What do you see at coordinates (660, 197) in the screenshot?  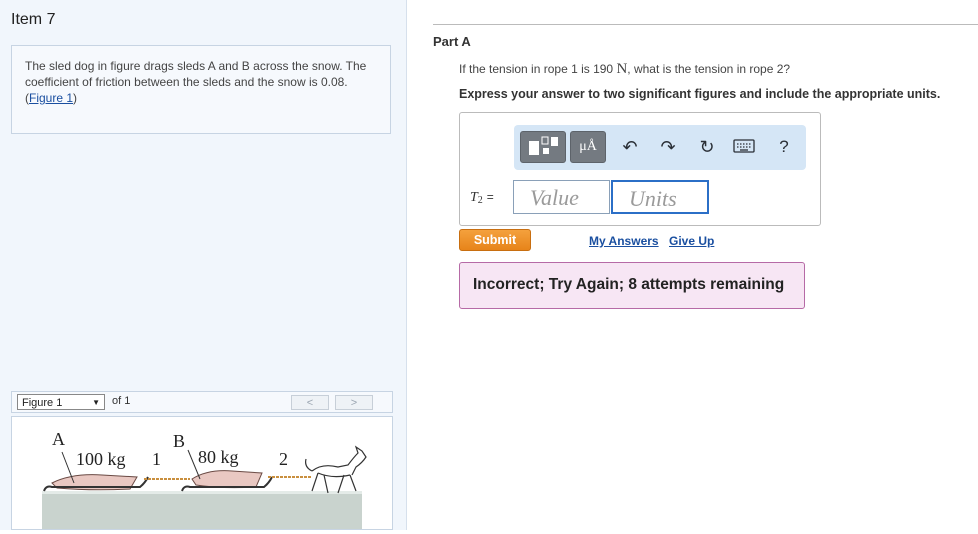 I see `units-input: Units` at bounding box center [660, 197].